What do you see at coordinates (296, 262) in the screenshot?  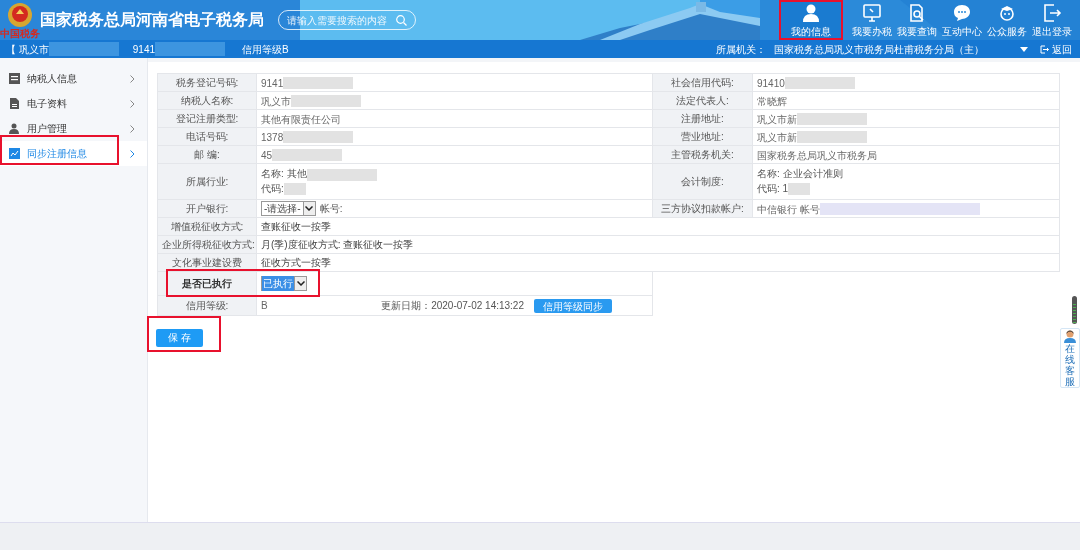 I see `field-value: 征收方式一按季` at bounding box center [296, 262].